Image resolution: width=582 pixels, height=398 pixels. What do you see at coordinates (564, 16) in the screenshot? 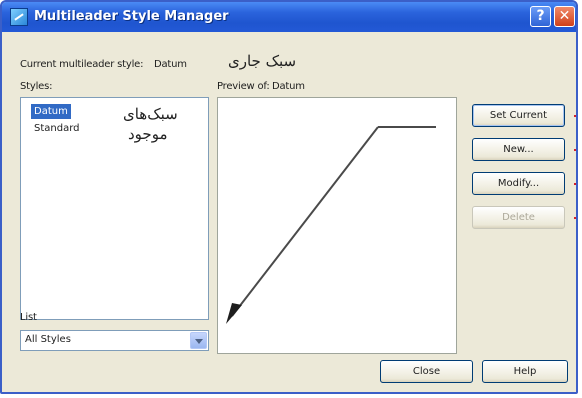
I see `title-close-button: ✕` at bounding box center [564, 16].